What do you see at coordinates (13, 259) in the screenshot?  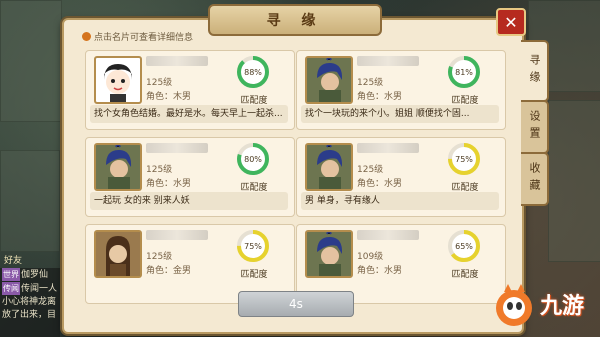 I see `friends-label: 好友` at bounding box center [13, 259].